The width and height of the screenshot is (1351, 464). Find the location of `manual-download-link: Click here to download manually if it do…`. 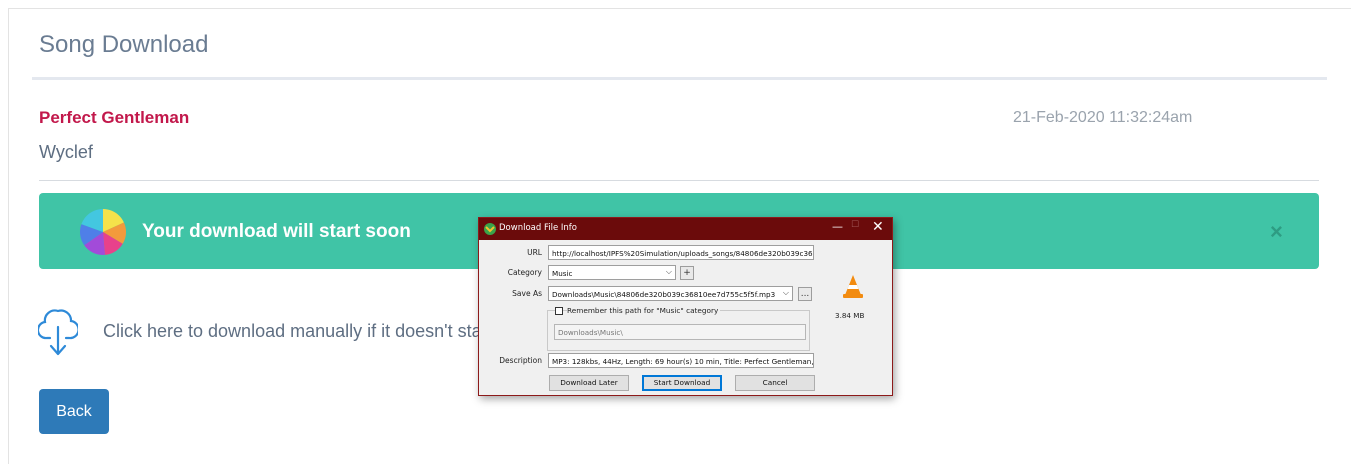

manual-download-link: Click here to download manually if it do… is located at coordinates (298, 331).